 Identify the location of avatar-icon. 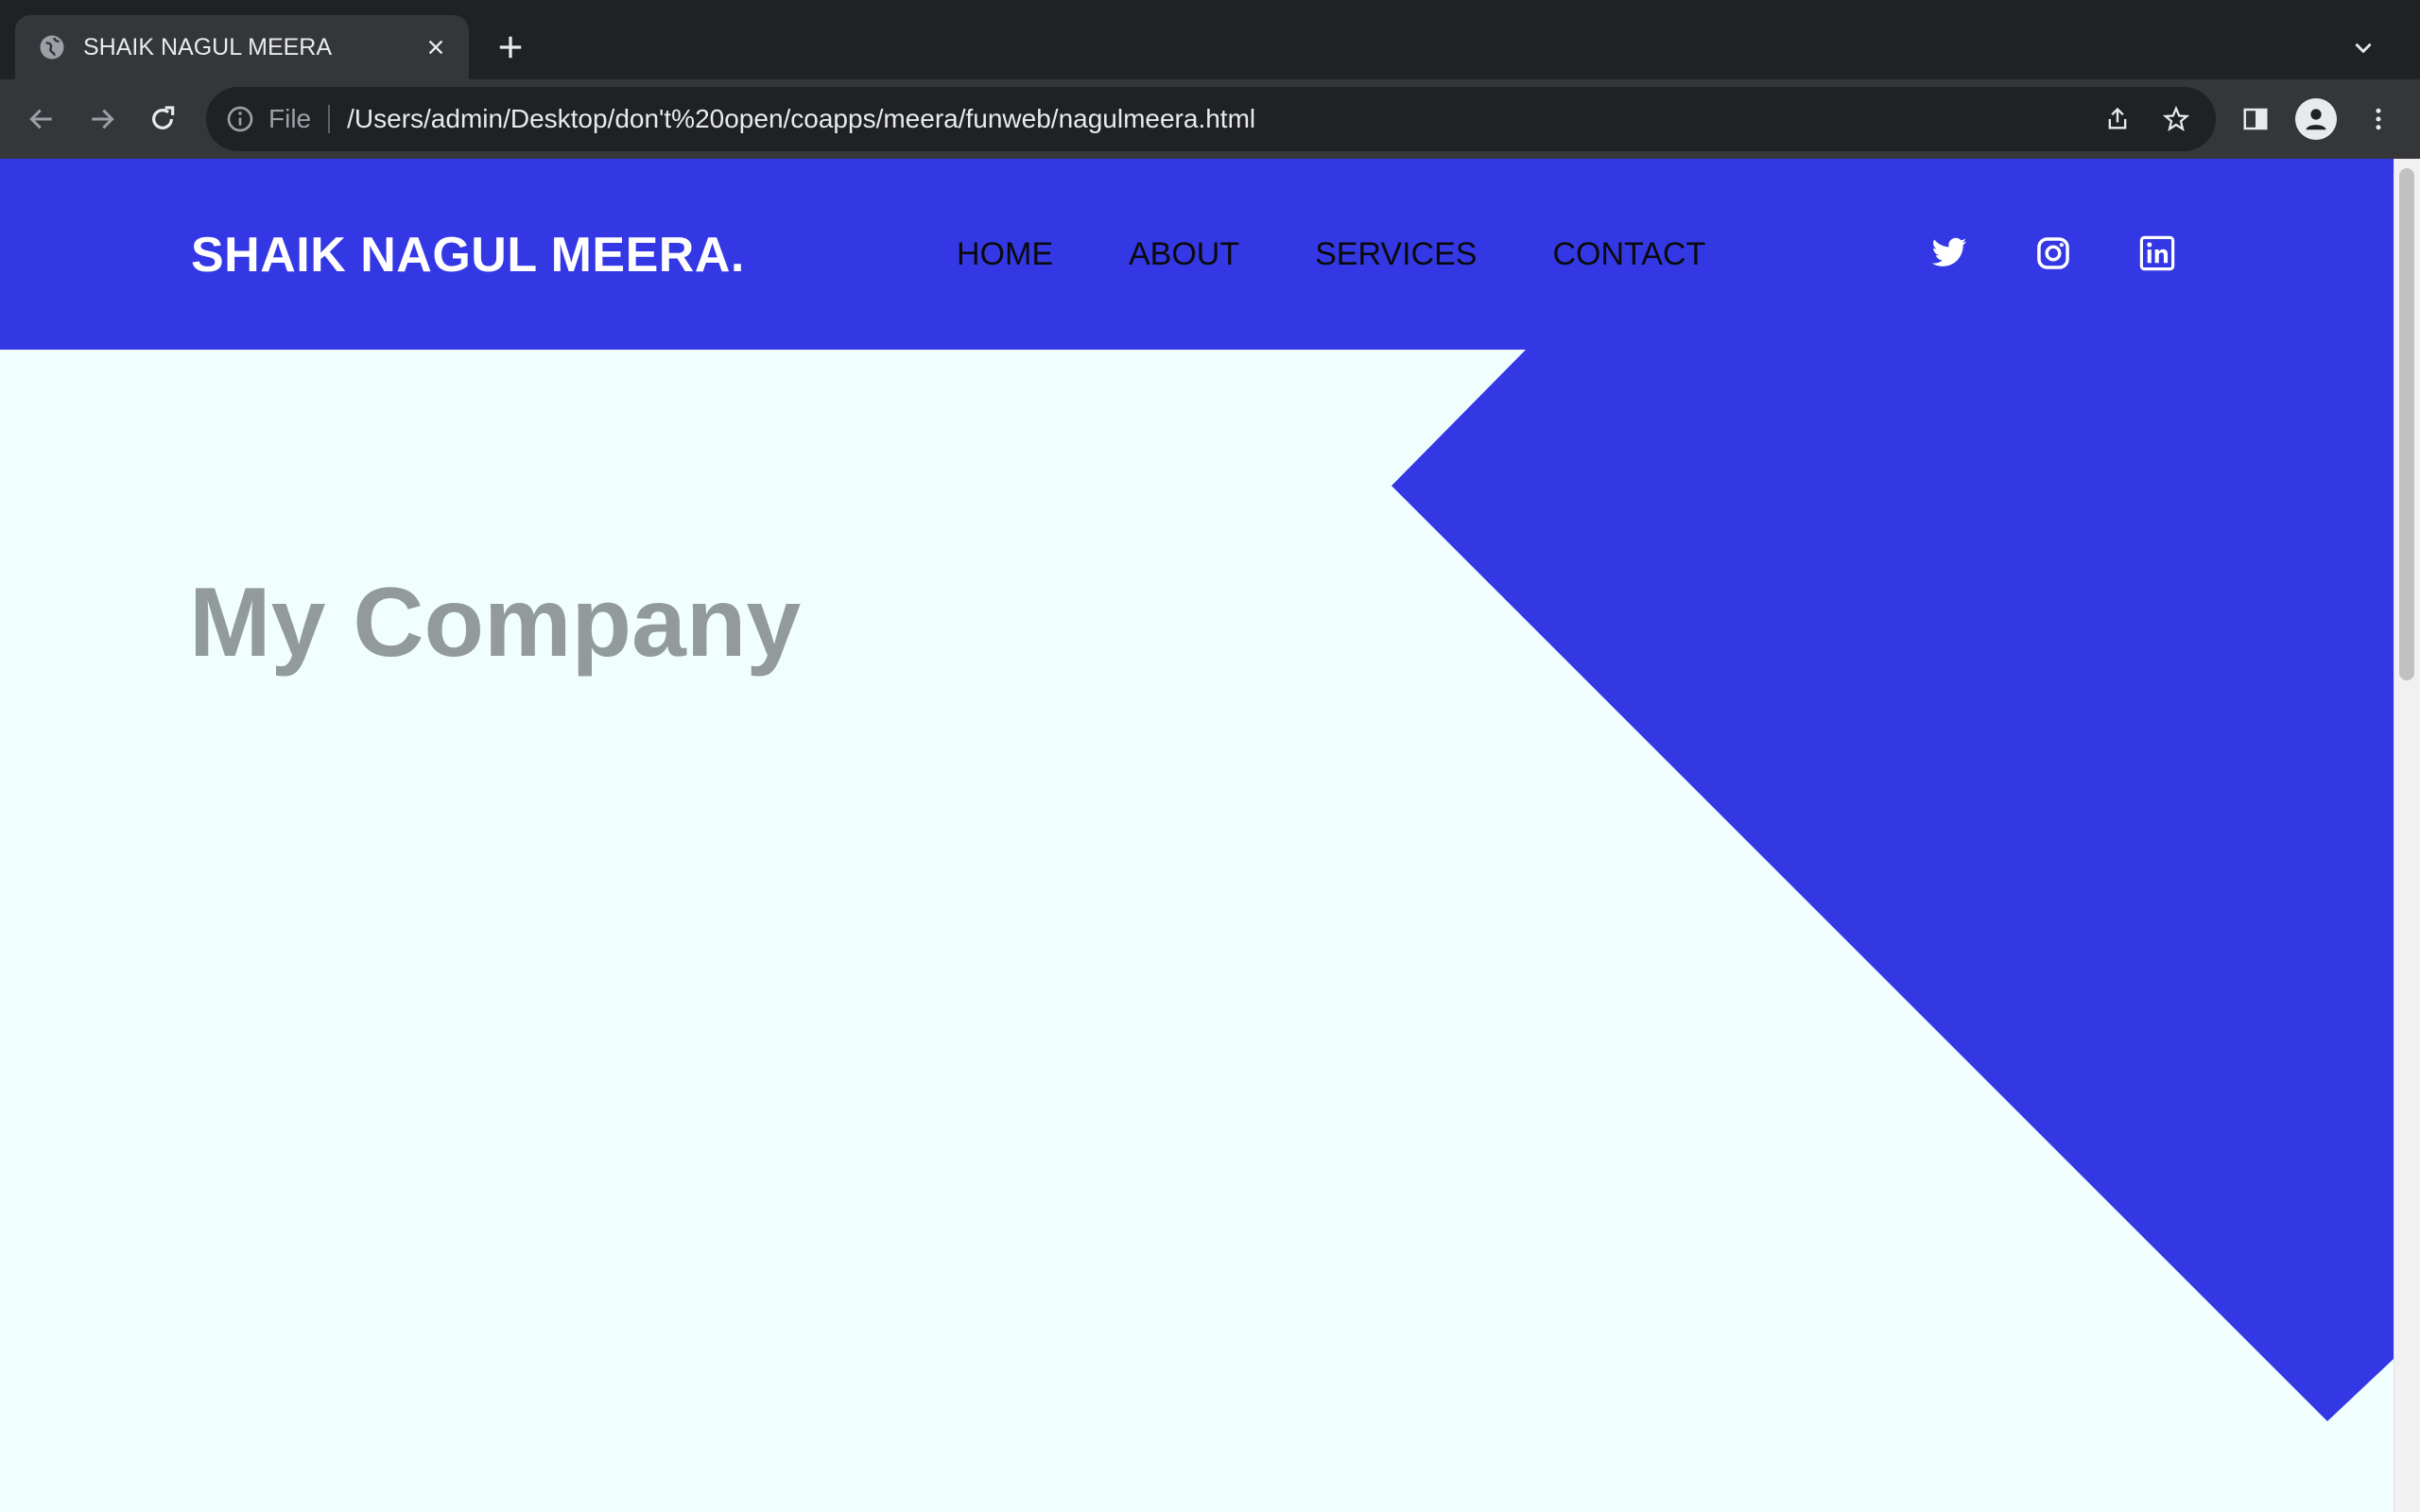
(2316, 119).